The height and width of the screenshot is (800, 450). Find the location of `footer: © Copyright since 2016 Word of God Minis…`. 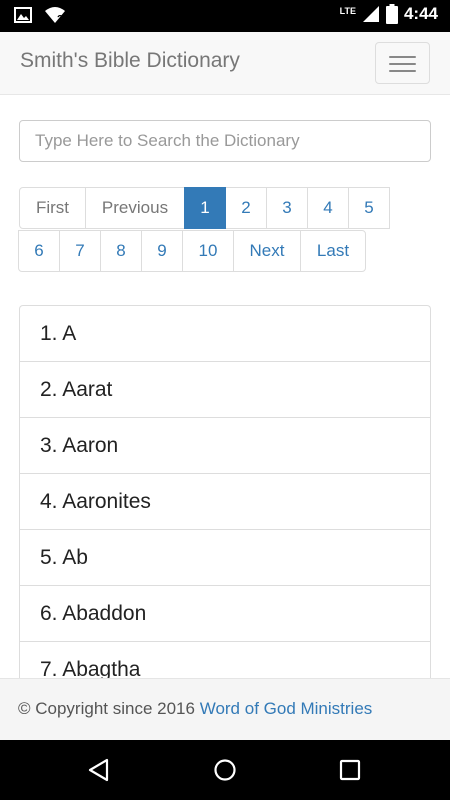

footer: © Copyright since 2016 Word of God Minis… is located at coordinates (225, 709).